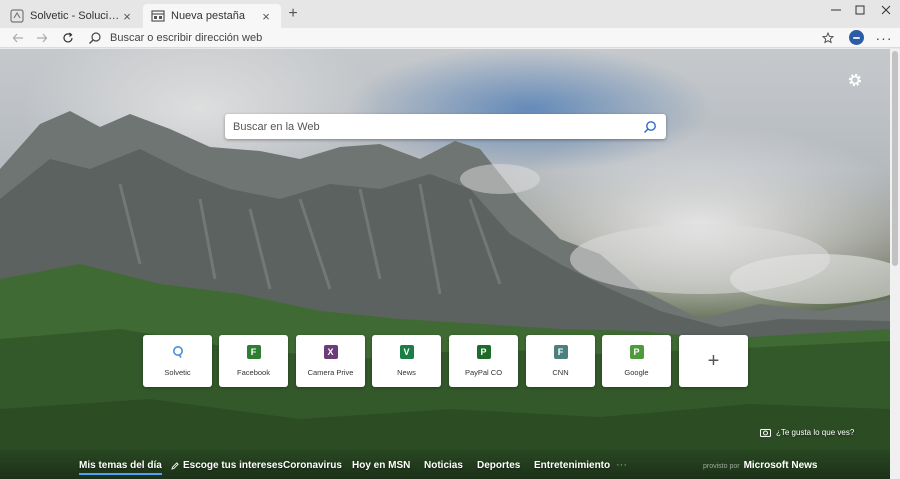 The width and height of the screenshot is (900, 479). Describe the element at coordinates (636, 372) in the screenshot. I see `quick-link-label: Google` at that location.